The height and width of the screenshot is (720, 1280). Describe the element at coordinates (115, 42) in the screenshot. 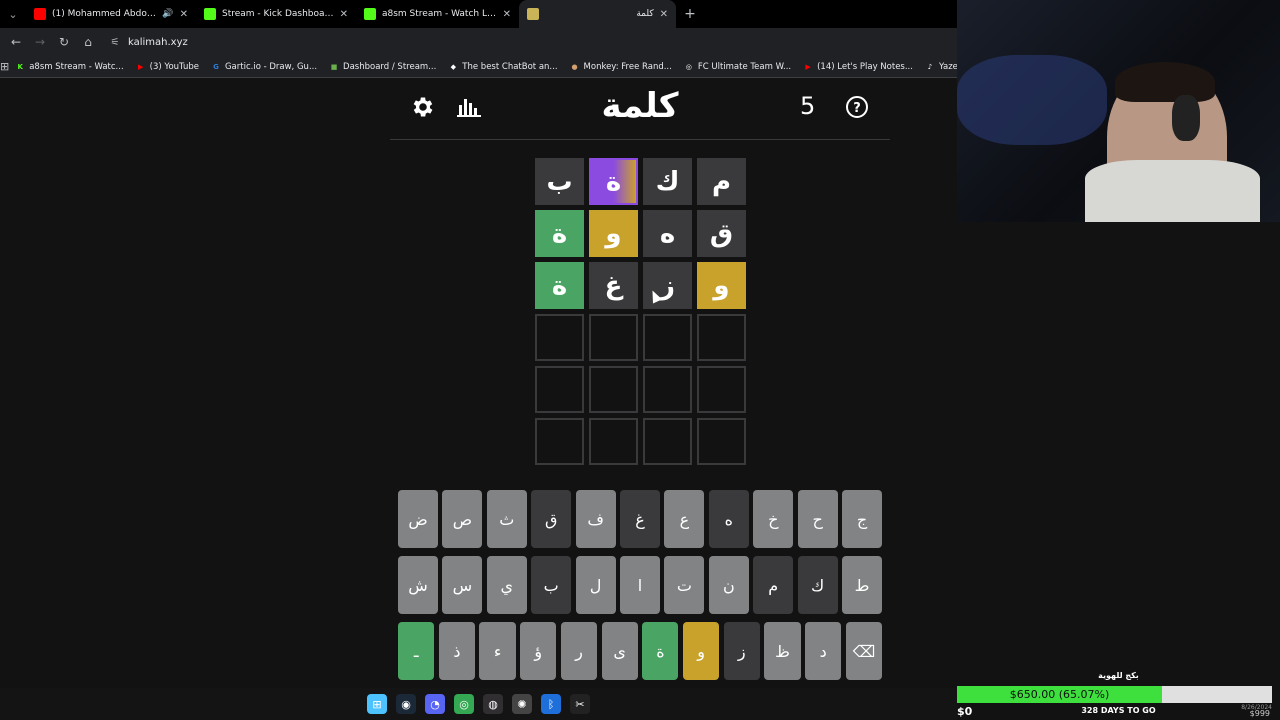

I see `site-info-icon: ⚟` at that location.